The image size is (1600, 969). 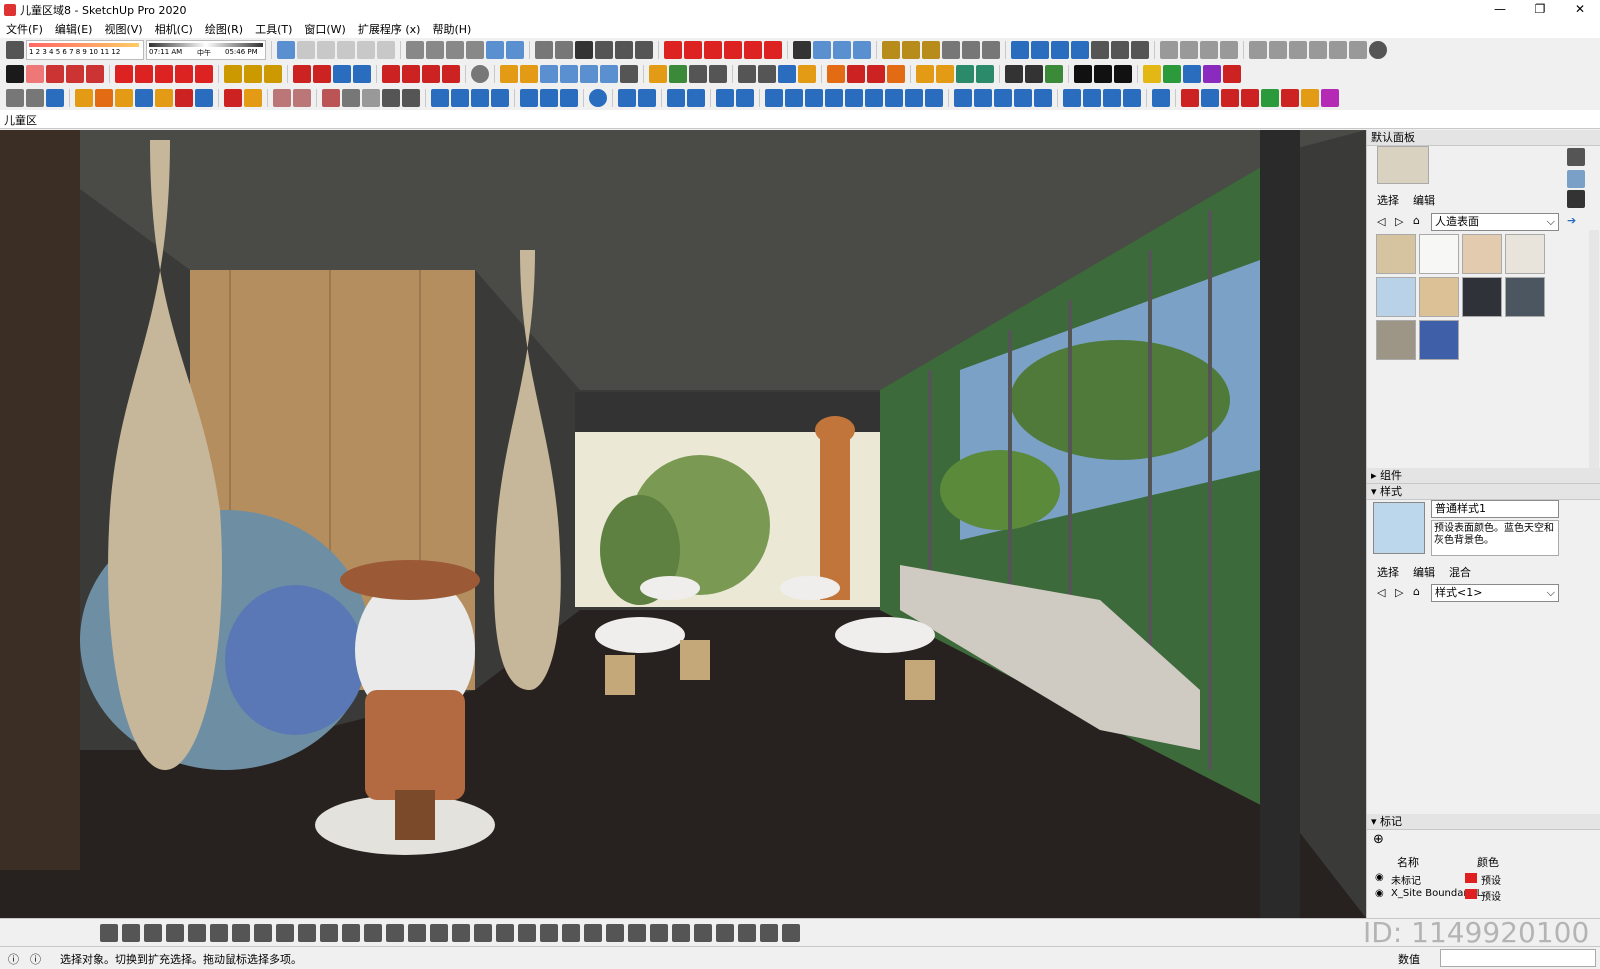 I want to click on xray-icon, so click(x=415, y=50).